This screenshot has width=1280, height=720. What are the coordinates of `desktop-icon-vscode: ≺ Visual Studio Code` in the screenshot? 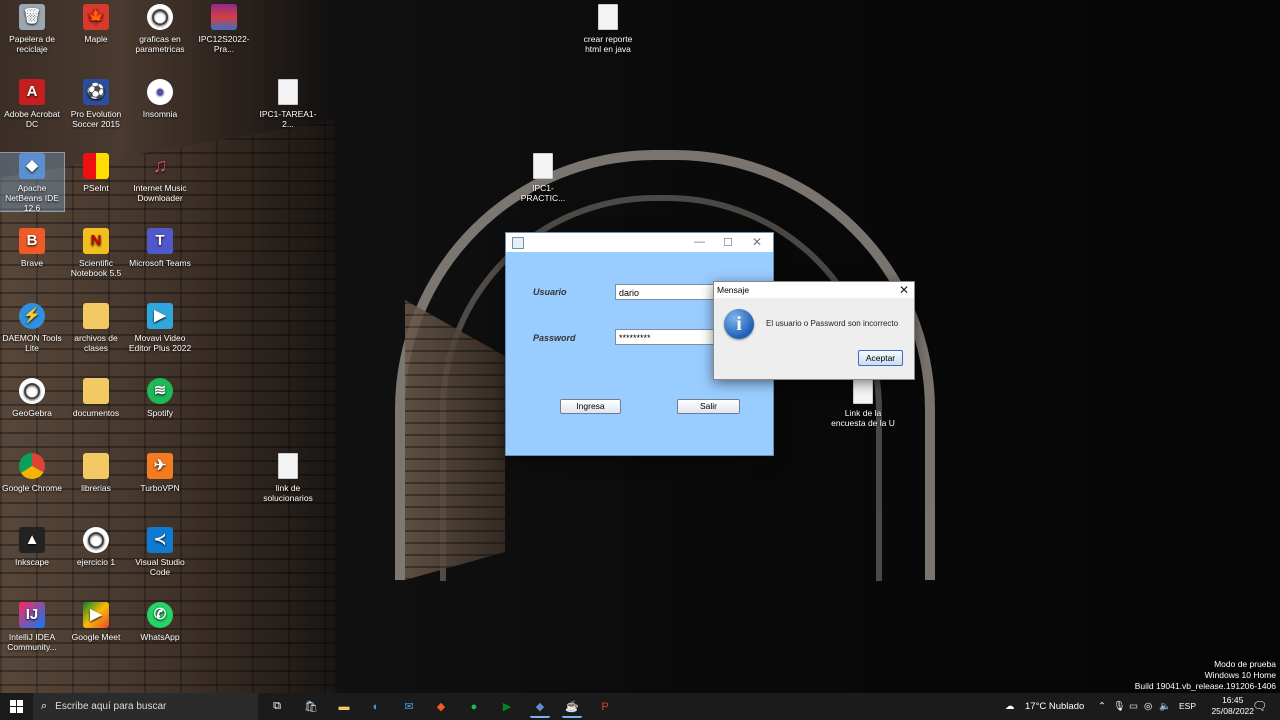 It's located at (160, 552).